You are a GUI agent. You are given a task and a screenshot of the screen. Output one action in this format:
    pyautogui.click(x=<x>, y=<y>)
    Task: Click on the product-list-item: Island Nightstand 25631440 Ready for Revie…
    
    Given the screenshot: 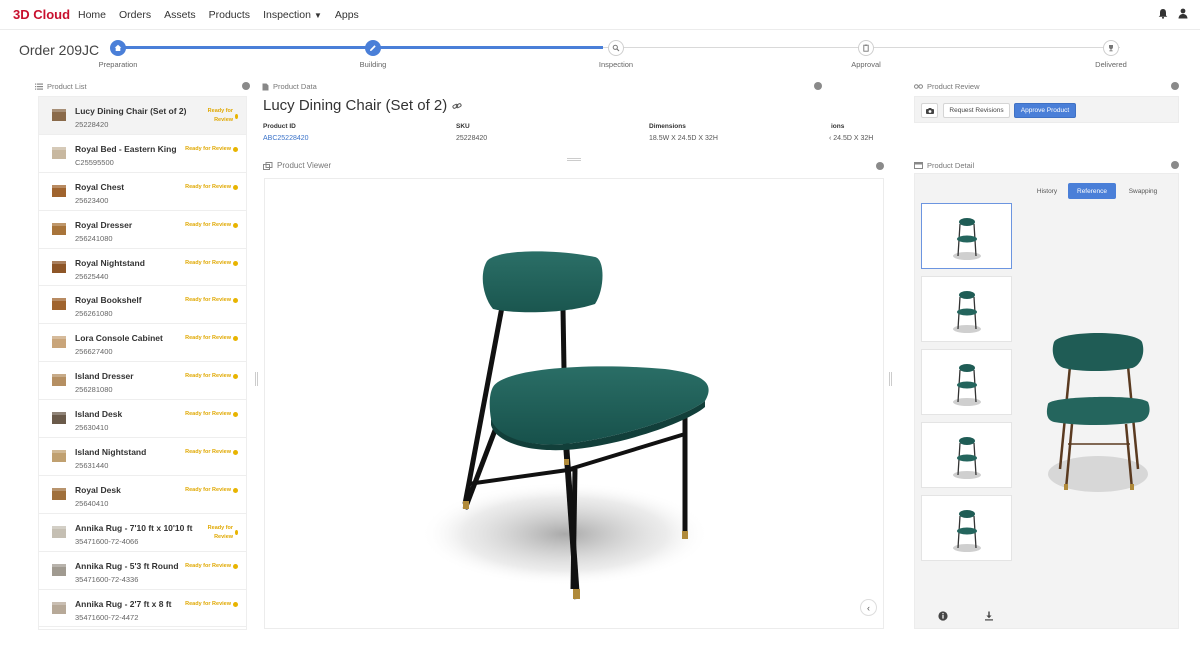 What is the action you would take?
    pyautogui.click(x=142, y=457)
    